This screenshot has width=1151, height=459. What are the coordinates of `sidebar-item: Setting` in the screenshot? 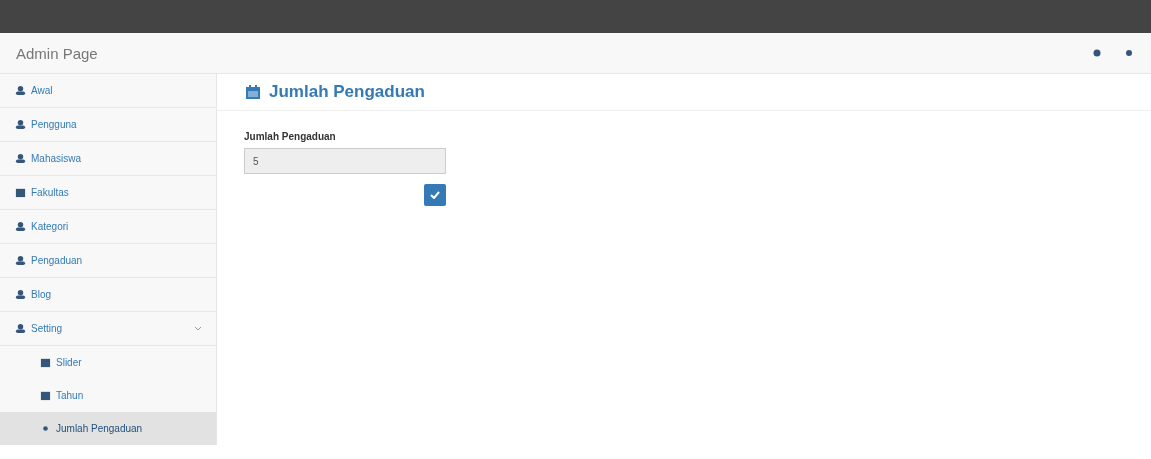 It's located at (108, 329).